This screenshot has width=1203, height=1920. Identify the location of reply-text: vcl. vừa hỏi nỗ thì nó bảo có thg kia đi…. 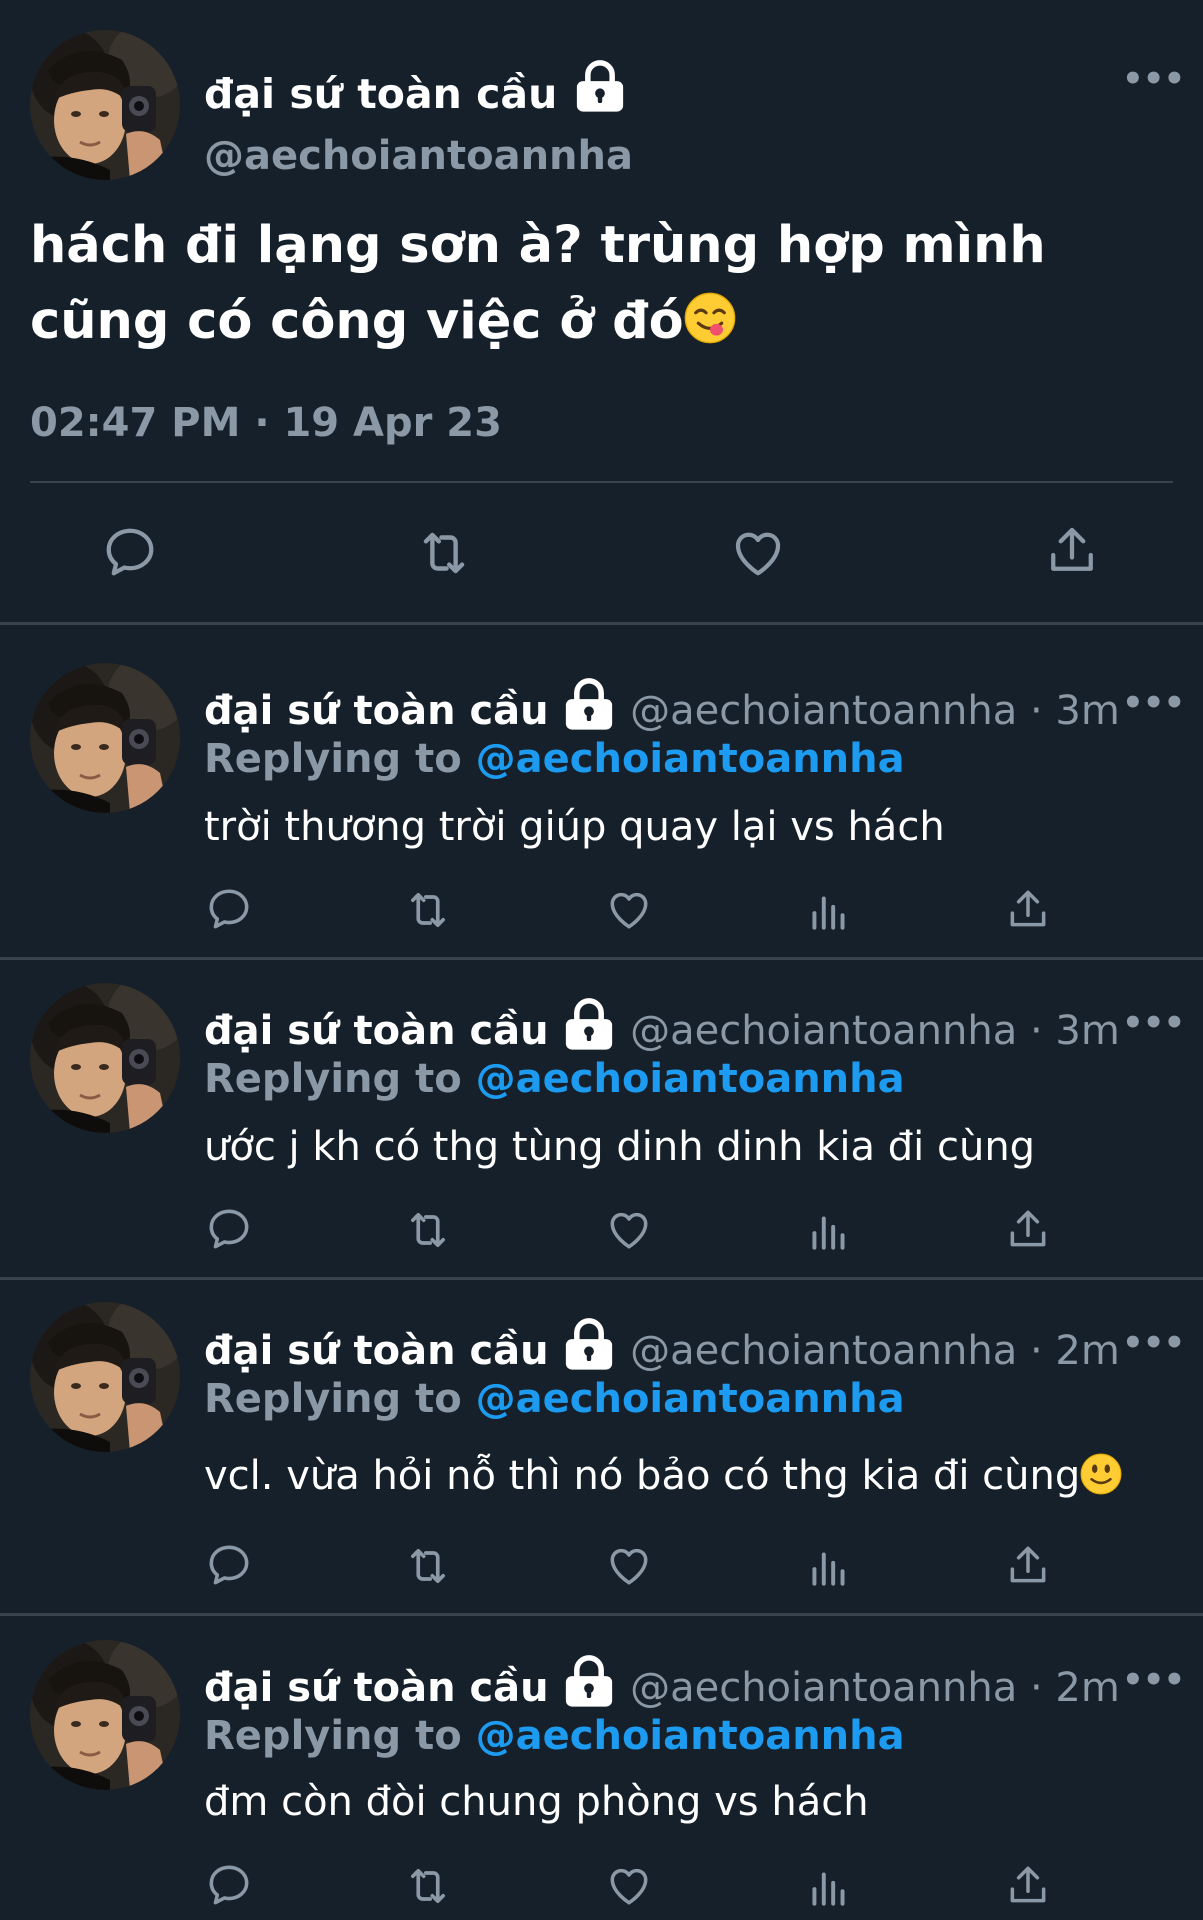
(663, 1476).